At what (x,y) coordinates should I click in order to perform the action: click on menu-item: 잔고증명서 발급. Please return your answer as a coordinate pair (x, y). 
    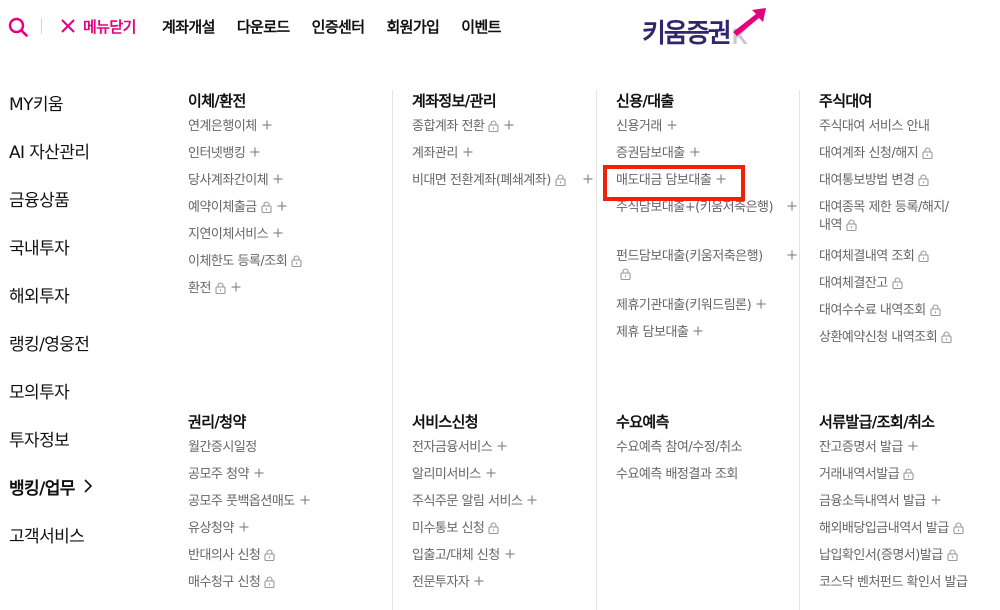
    Looking at the image, I should click on (909, 452).